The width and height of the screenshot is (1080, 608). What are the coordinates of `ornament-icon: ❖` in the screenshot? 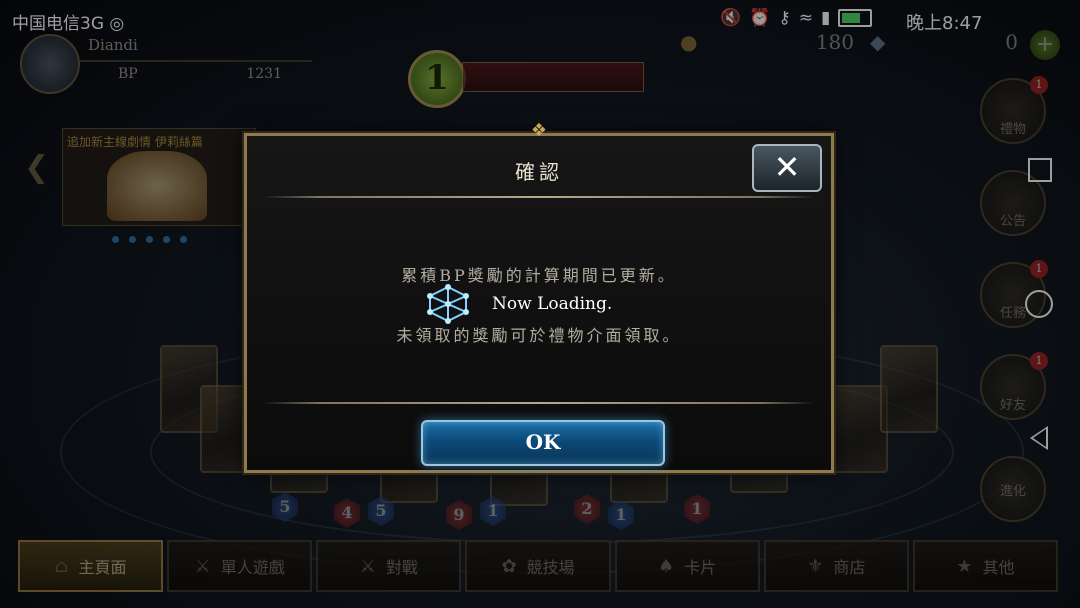 It's located at (539, 130).